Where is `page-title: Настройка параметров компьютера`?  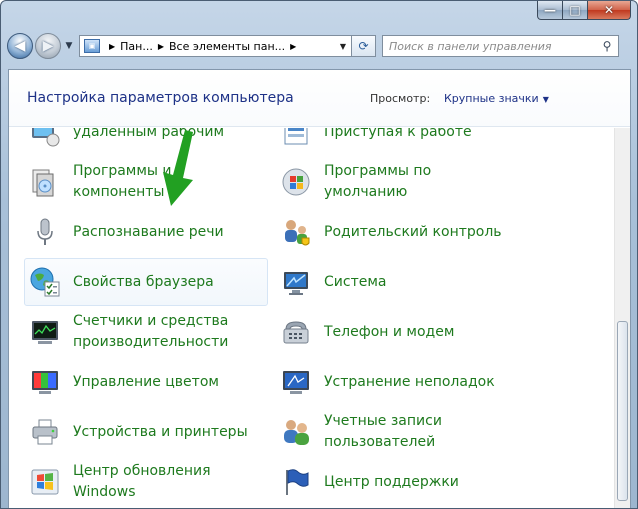 page-title: Настройка параметров компьютера is located at coordinates (160, 98).